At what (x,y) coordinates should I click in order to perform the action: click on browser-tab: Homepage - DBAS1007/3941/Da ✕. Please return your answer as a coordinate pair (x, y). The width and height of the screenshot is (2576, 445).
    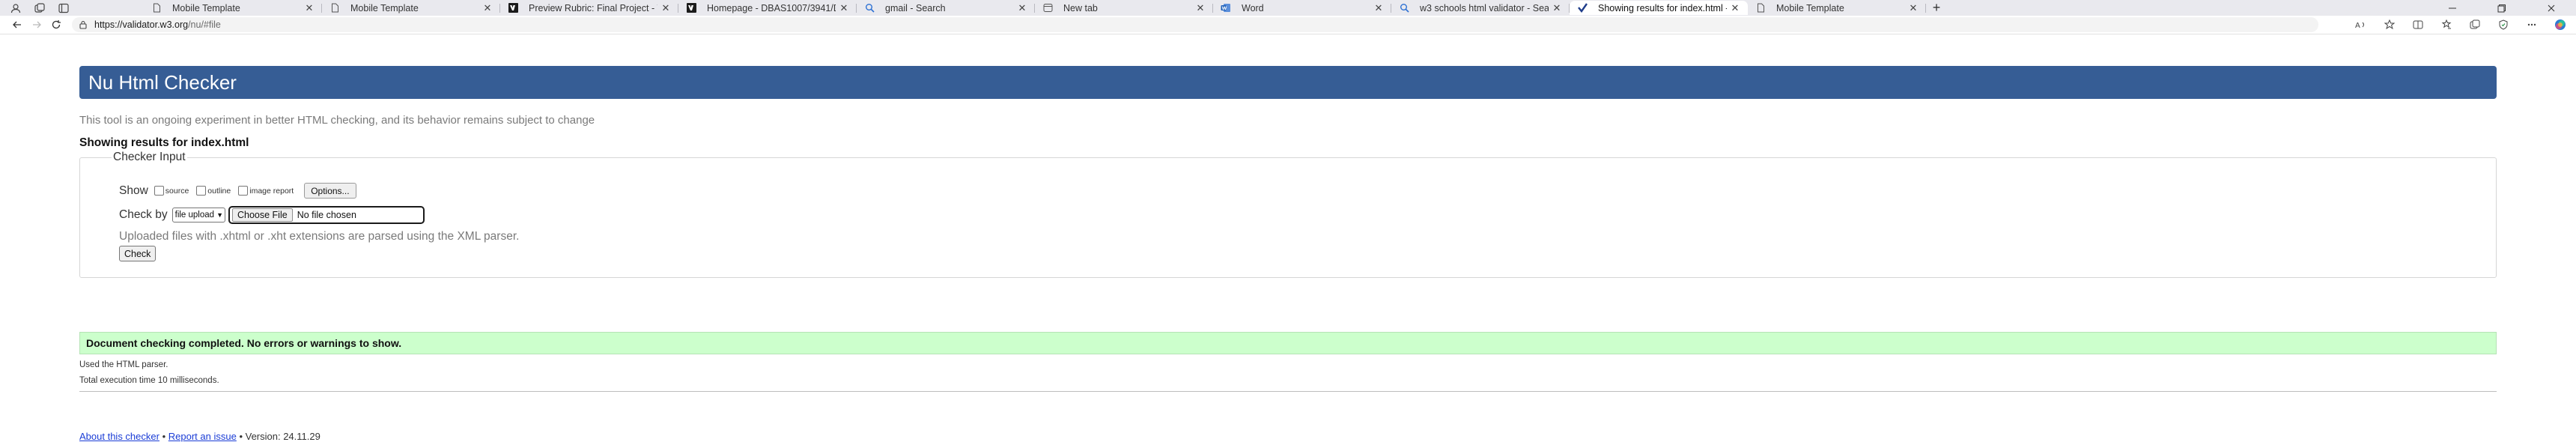
    Looking at the image, I should click on (767, 8).